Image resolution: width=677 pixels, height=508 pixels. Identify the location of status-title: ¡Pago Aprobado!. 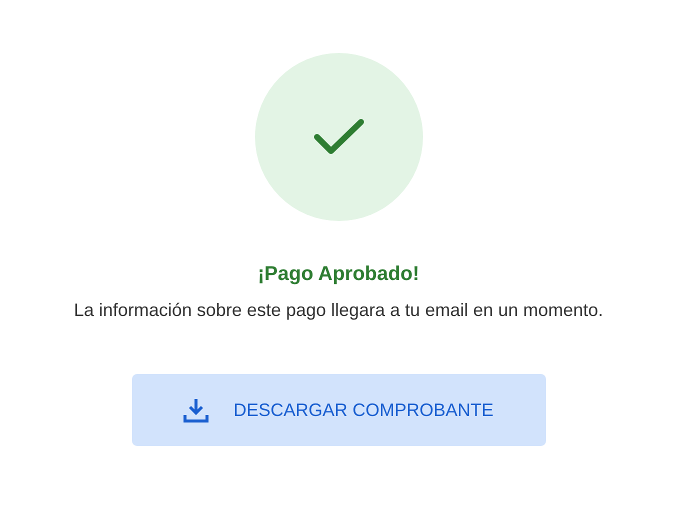
(339, 274).